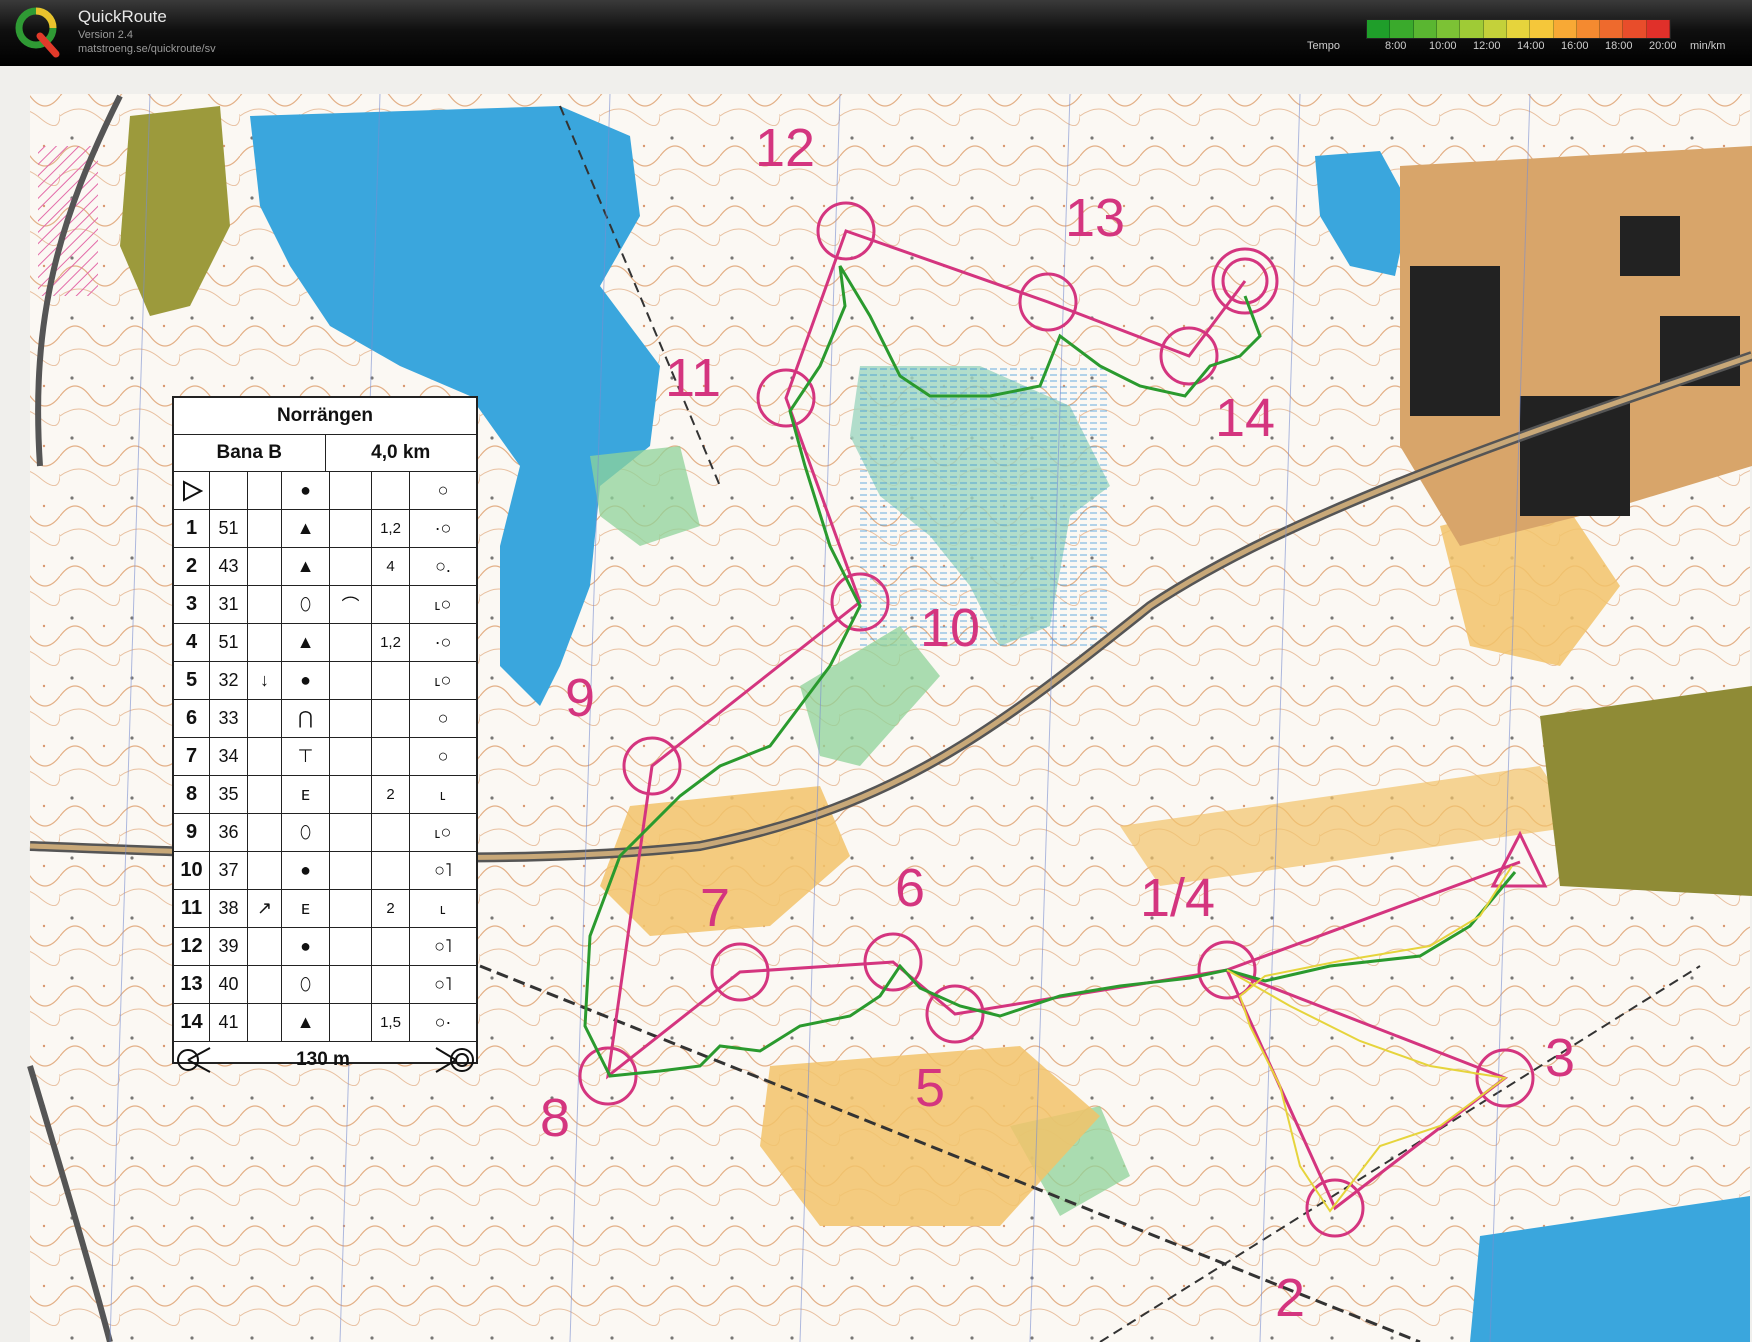  I want to click on control-number: 5, so click(930, 1088).